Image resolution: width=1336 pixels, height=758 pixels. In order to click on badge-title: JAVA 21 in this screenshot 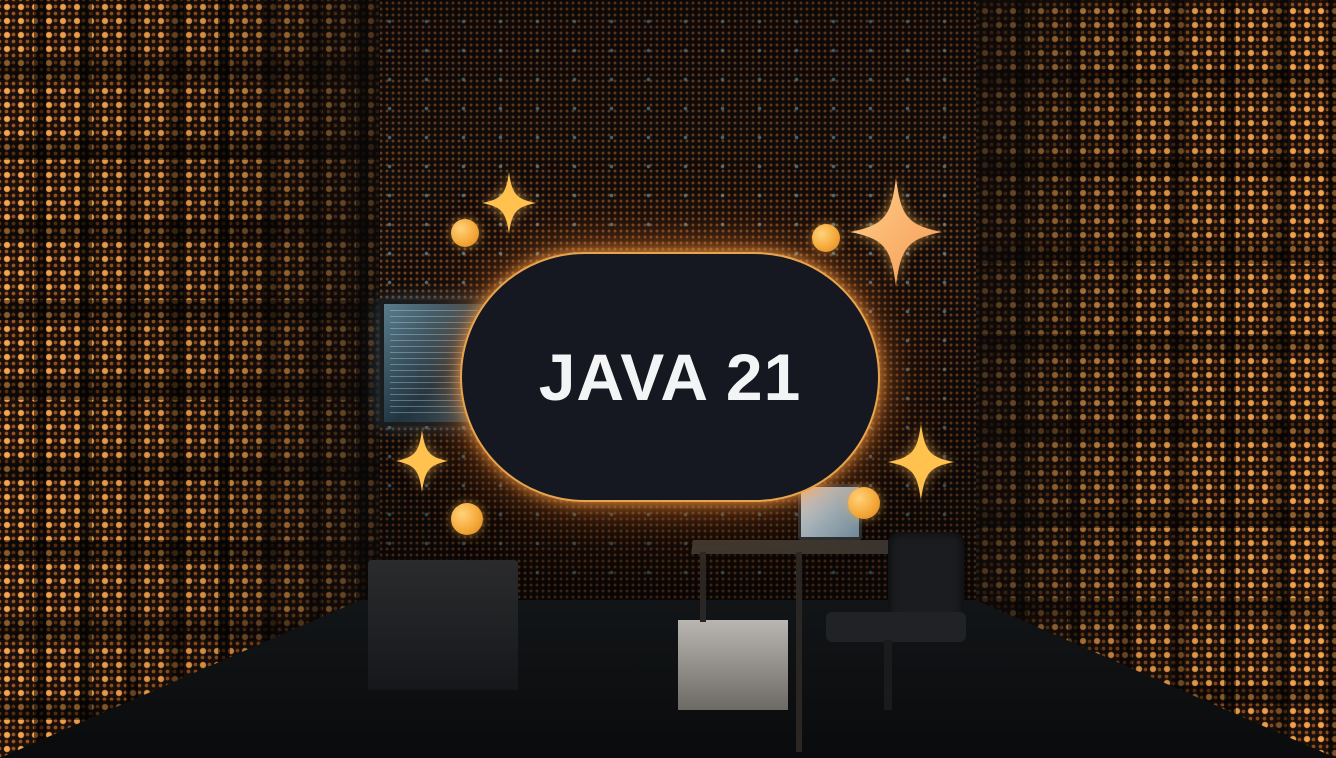, I will do `click(670, 377)`.